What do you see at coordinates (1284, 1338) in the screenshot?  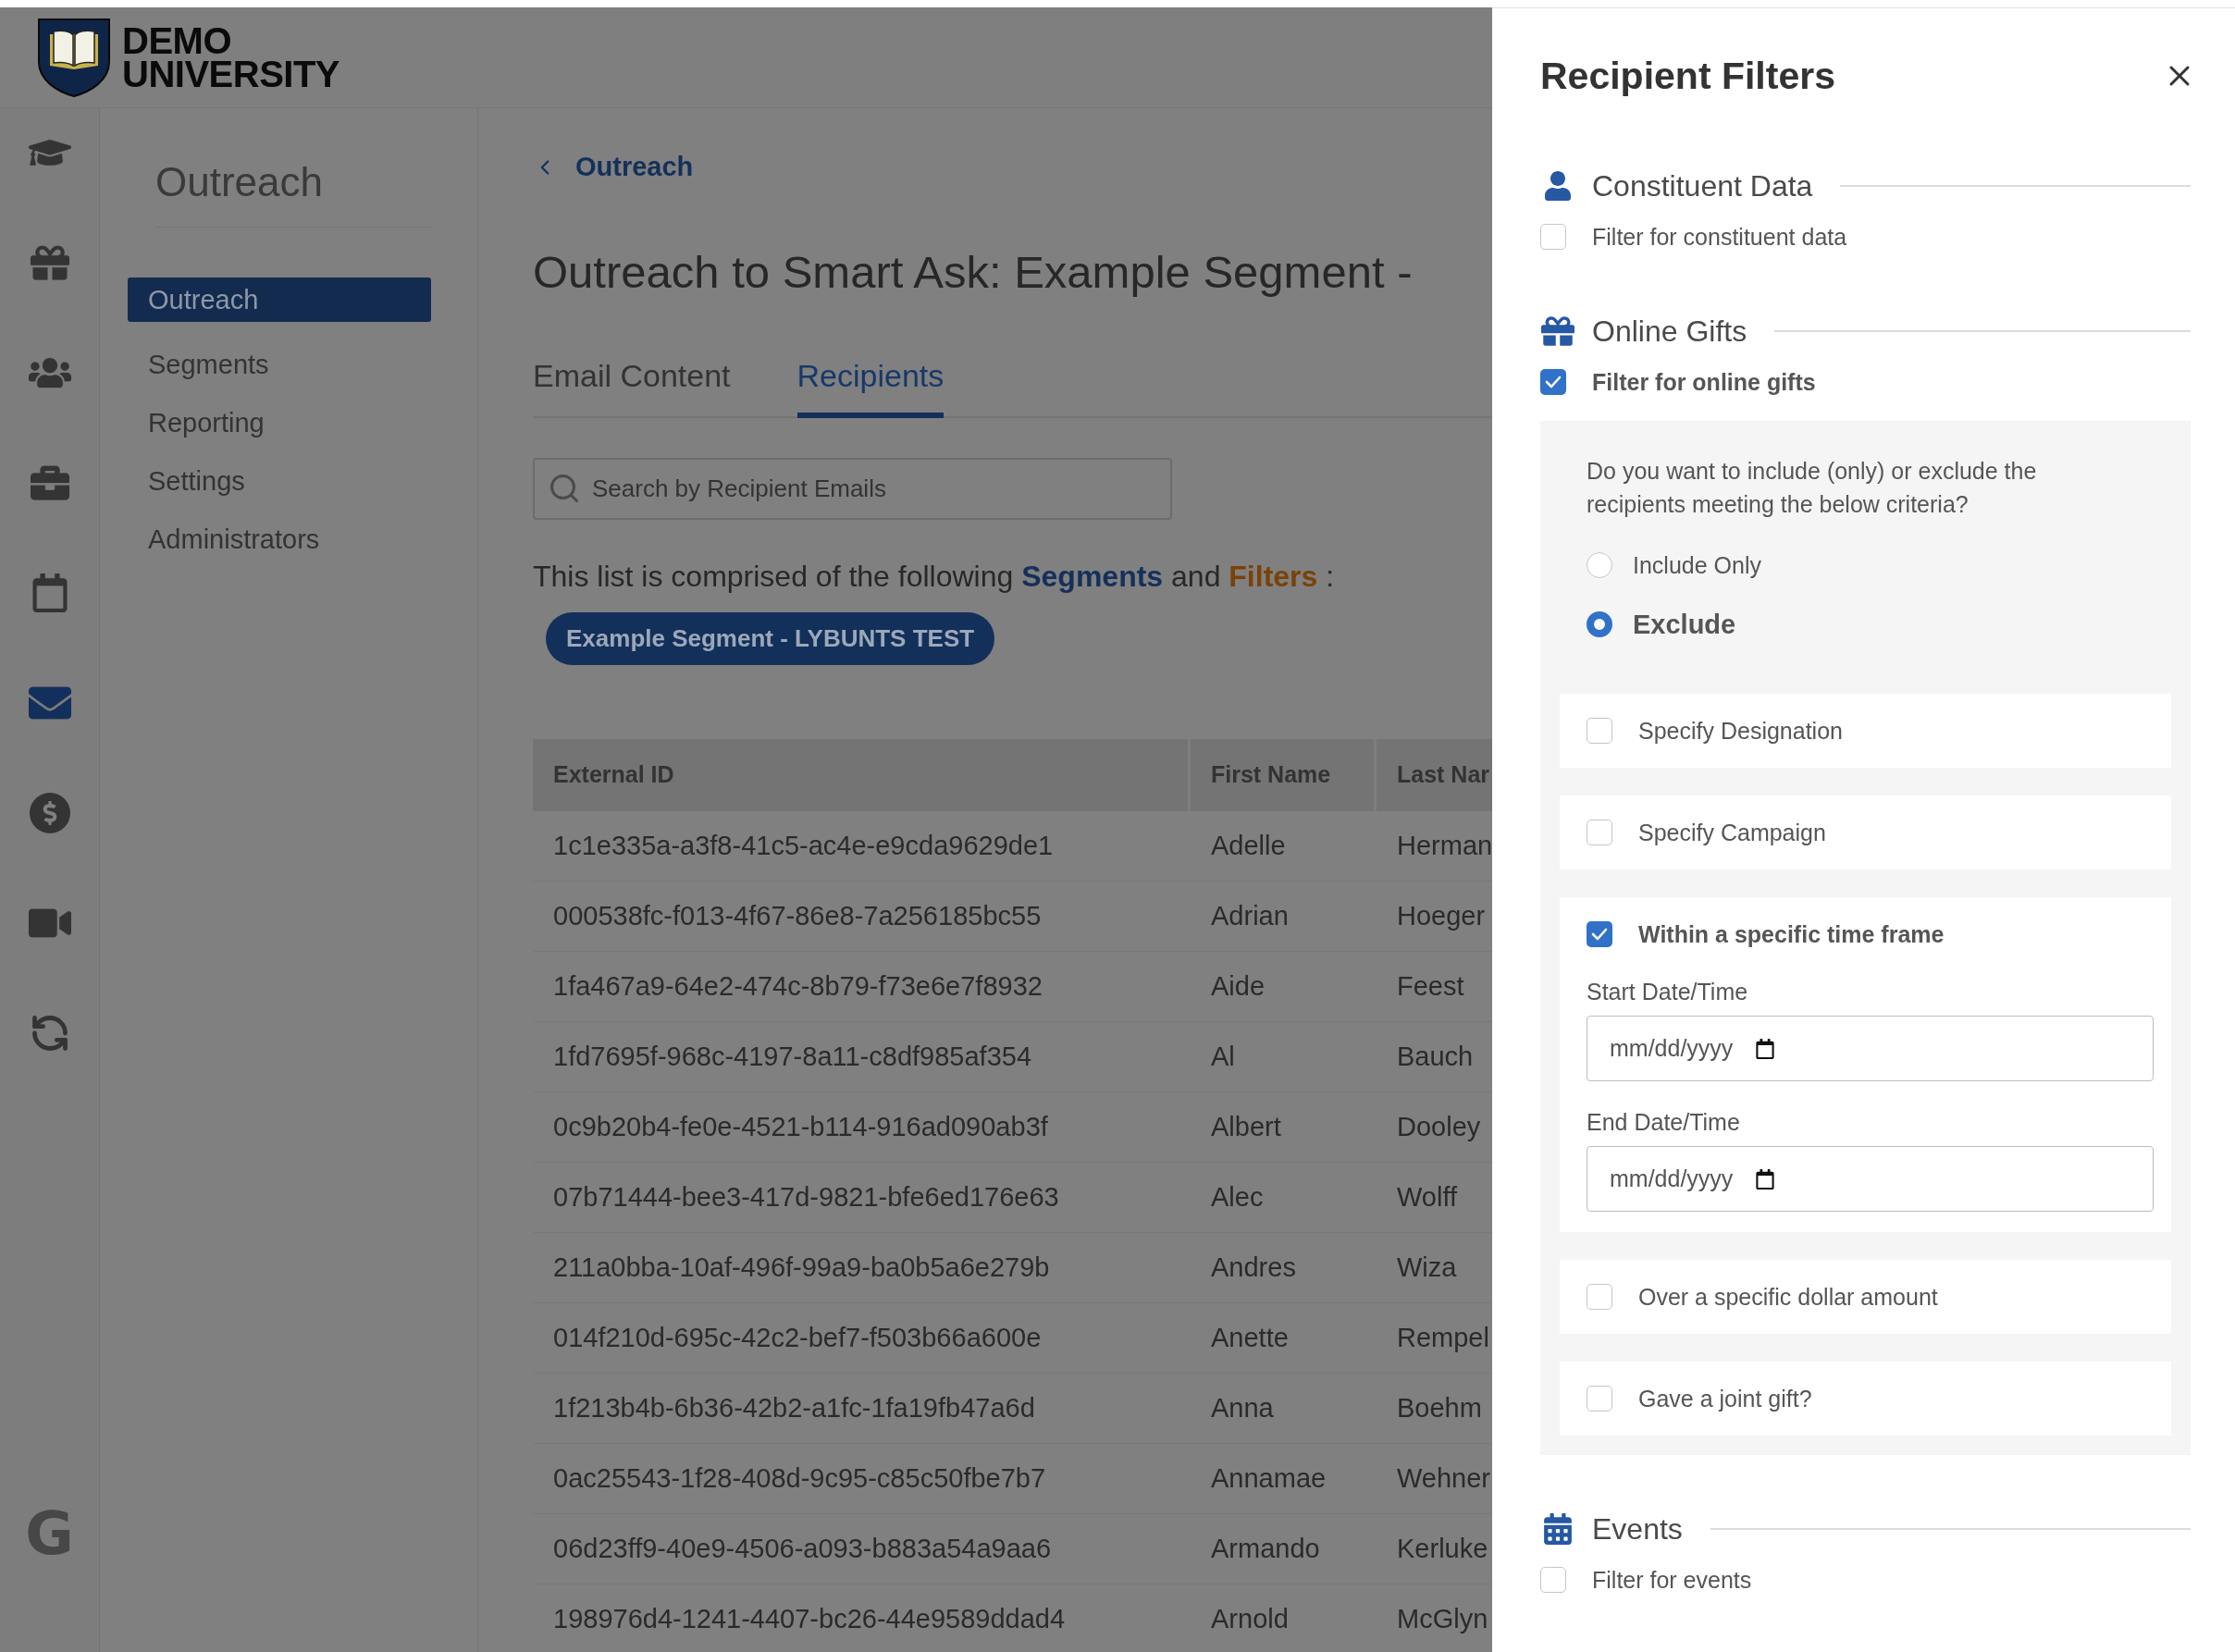 I see `table-cell: Anette` at bounding box center [1284, 1338].